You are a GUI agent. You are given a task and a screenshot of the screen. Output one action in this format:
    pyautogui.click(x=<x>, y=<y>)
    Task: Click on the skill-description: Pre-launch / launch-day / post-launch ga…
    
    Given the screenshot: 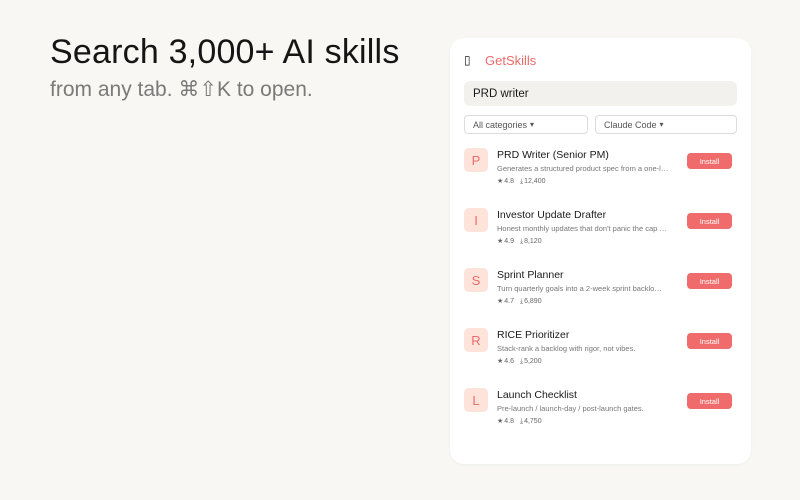 What is the action you would take?
    pyautogui.click(x=570, y=408)
    